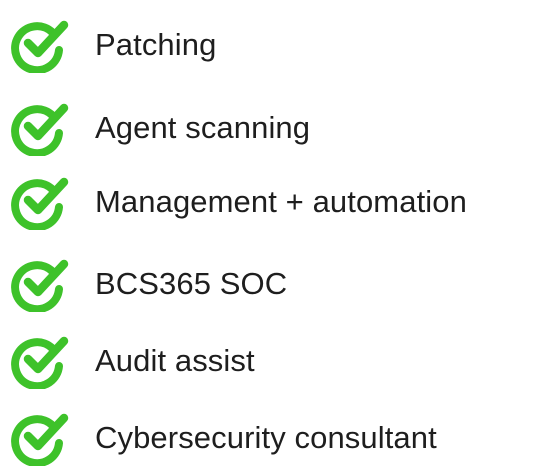  Describe the element at coordinates (175, 360) in the screenshot. I see `list-item-label: Audit assist` at that location.